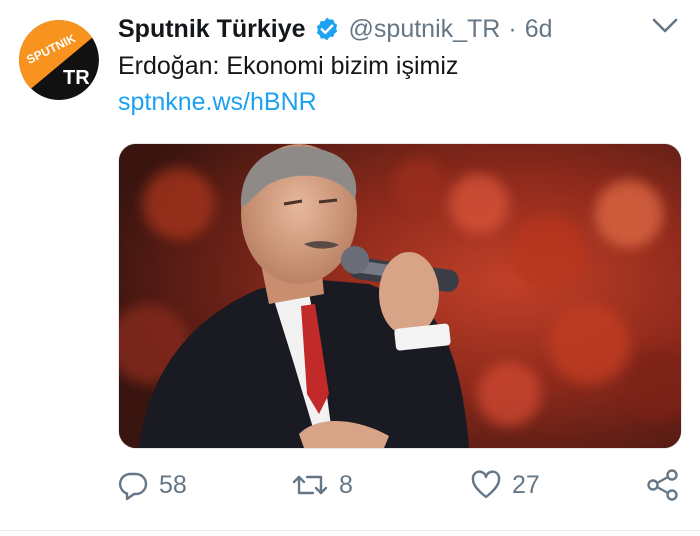 The image size is (700, 536). What do you see at coordinates (76, 78) in the screenshot?
I see `svg-text: TR` at bounding box center [76, 78].